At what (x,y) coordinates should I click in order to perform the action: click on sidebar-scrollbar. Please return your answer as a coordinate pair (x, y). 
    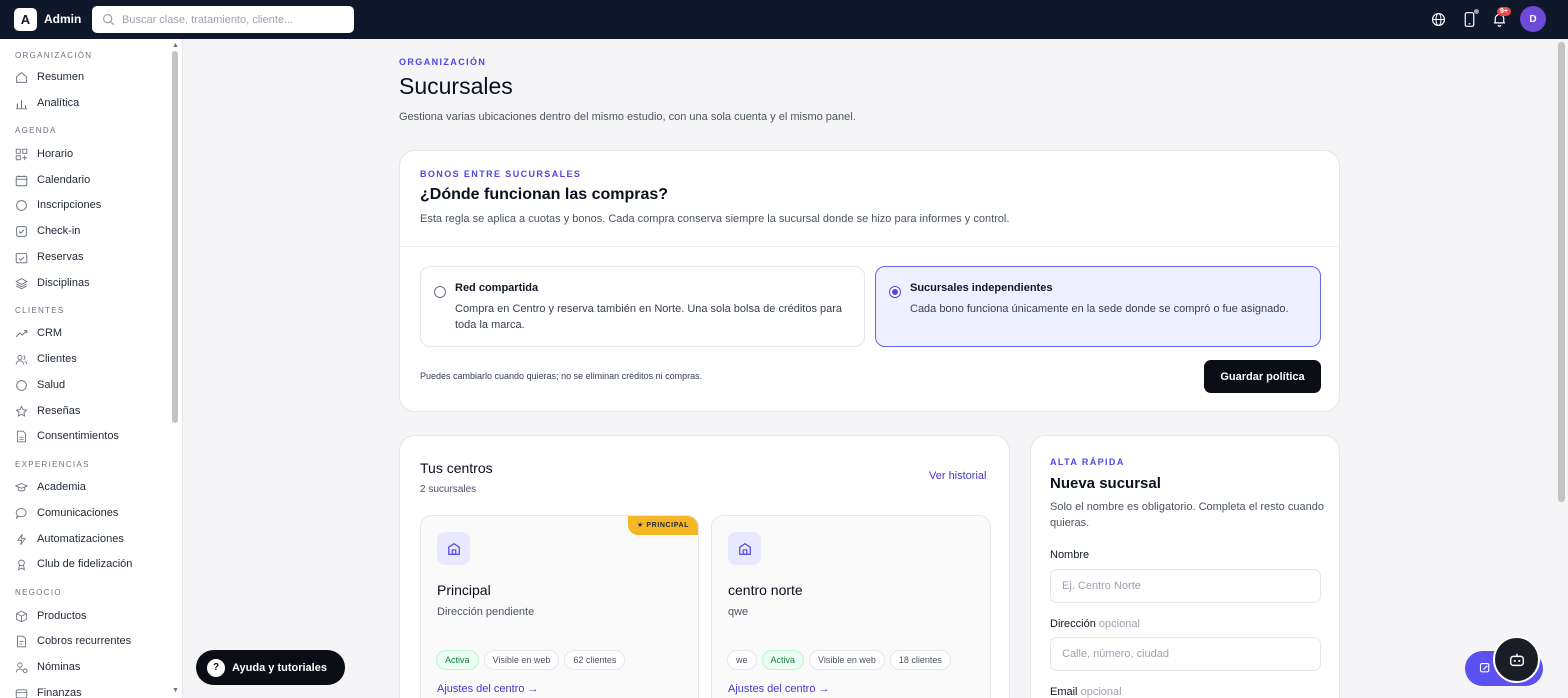
    Looking at the image, I should click on (175, 237).